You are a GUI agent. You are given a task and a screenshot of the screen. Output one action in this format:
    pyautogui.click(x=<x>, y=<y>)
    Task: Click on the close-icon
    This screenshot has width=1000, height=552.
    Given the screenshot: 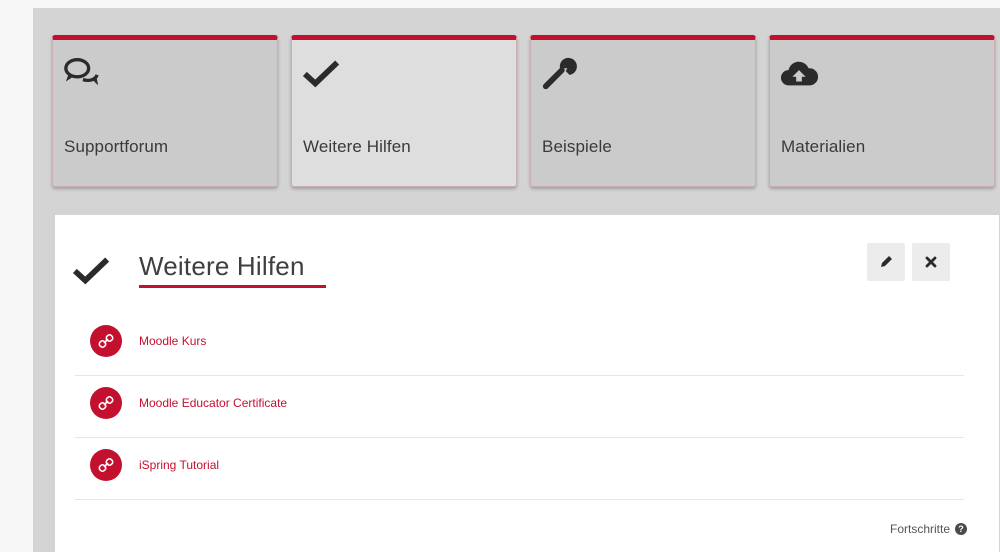 What is the action you would take?
    pyautogui.click(x=931, y=262)
    